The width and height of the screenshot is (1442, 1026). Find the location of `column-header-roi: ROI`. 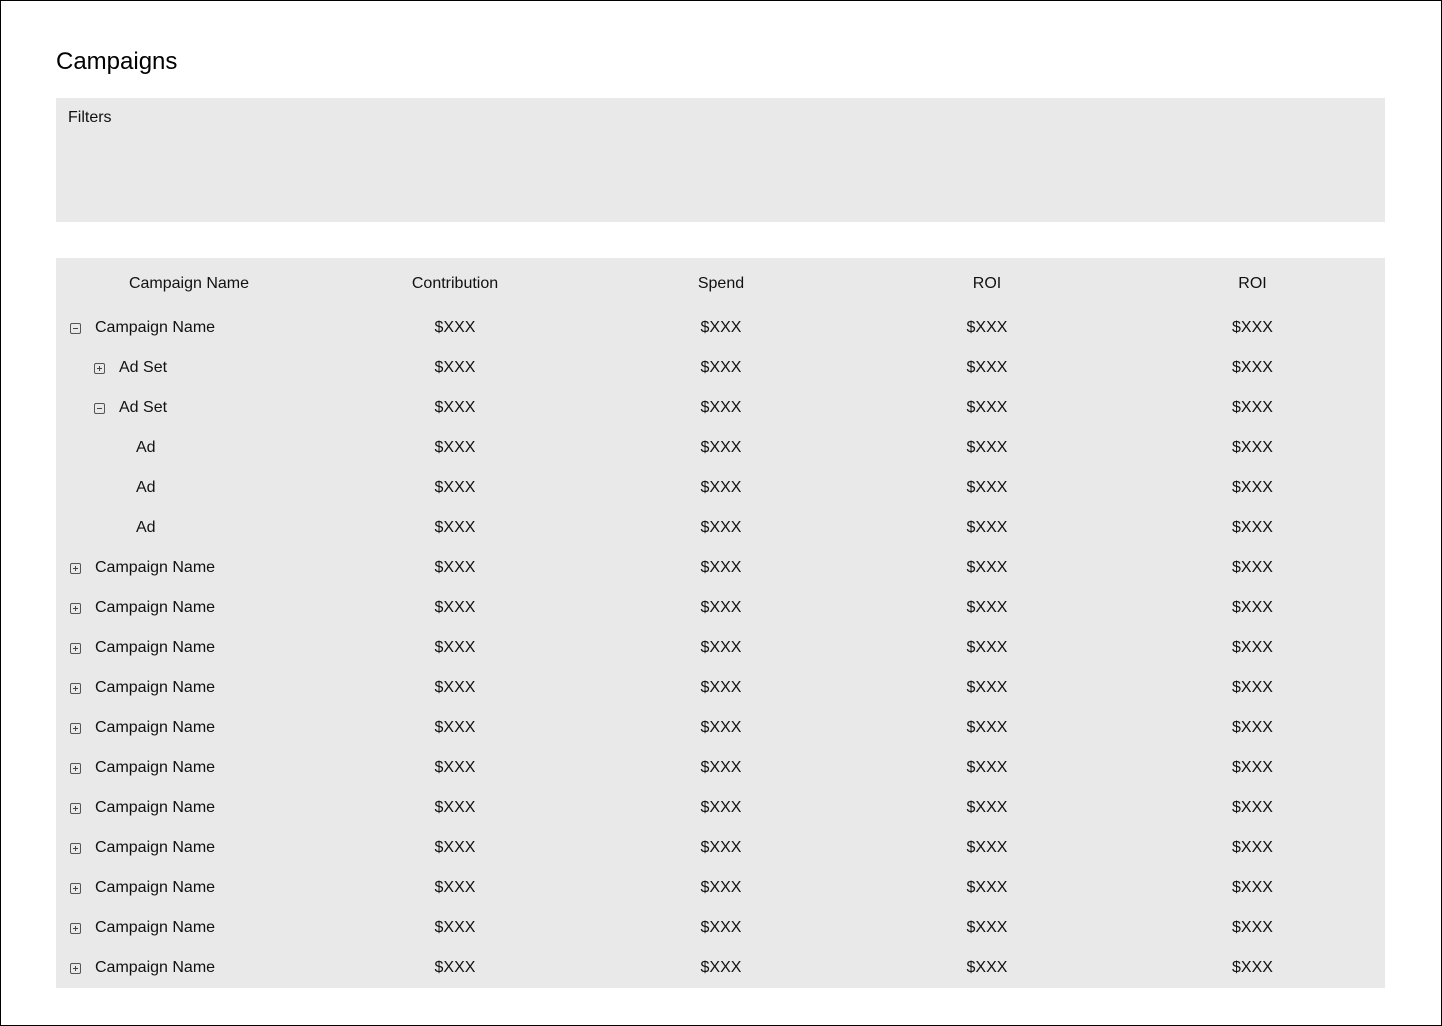

column-header-roi: ROI is located at coordinates (987, 283).